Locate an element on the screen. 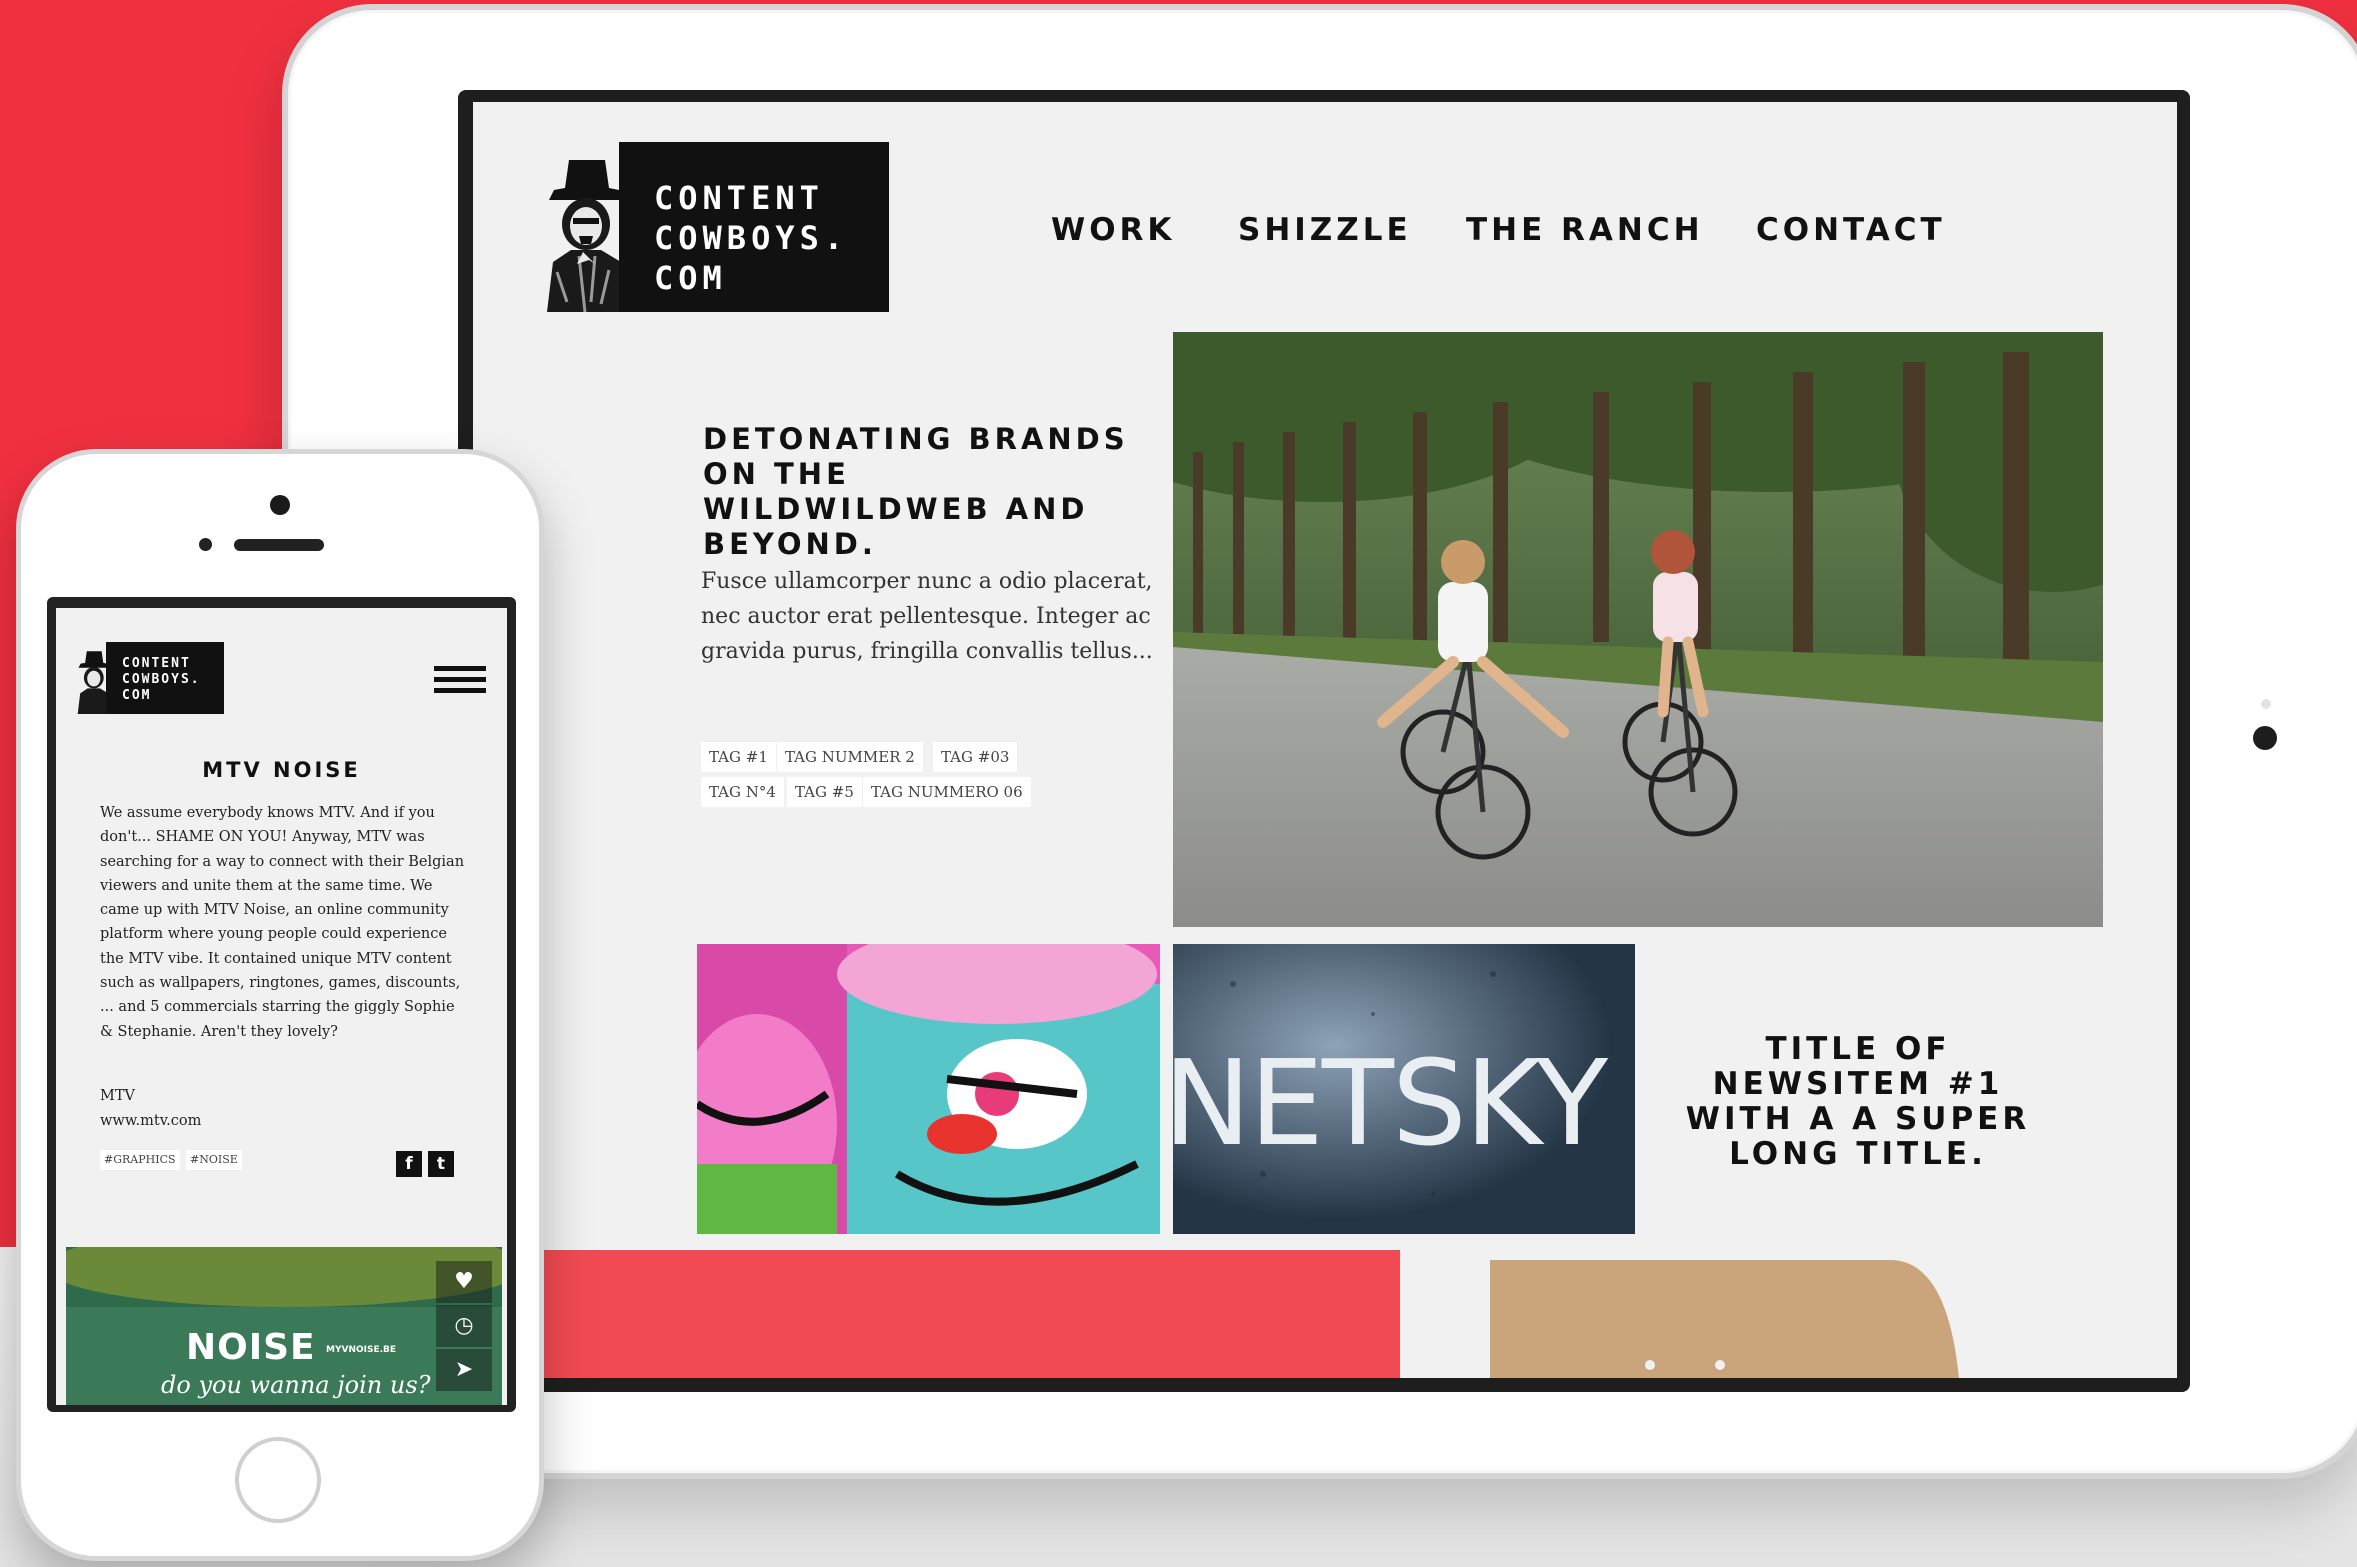 The image size is (2357, 1567). logo-line-1: CONTENT is located at coordinates (739, 198).